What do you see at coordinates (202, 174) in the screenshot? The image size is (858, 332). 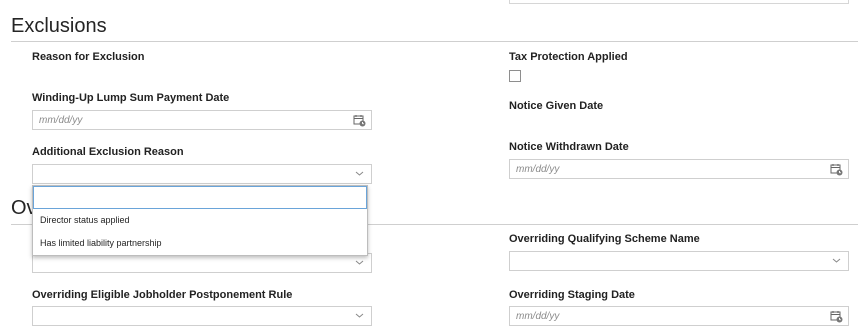 I see `additional-exclusion-reason-select` at bounding box center [202, 174].